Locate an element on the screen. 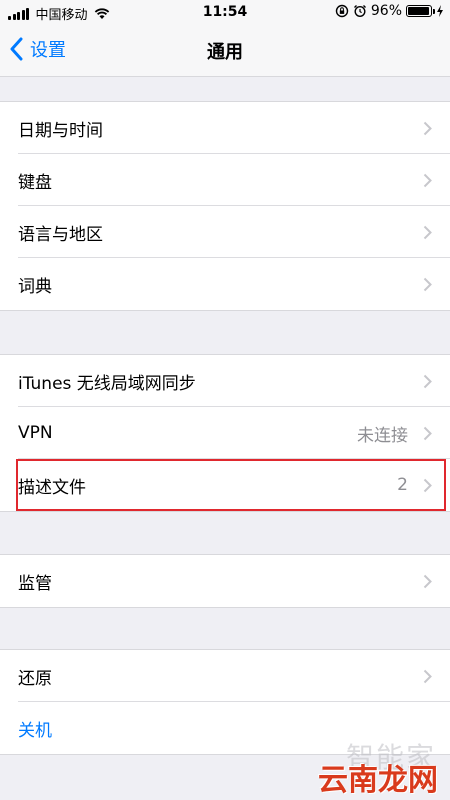 This screenshot has height=800, width=450. row-label: VPN is located at coordinates (35, 433).